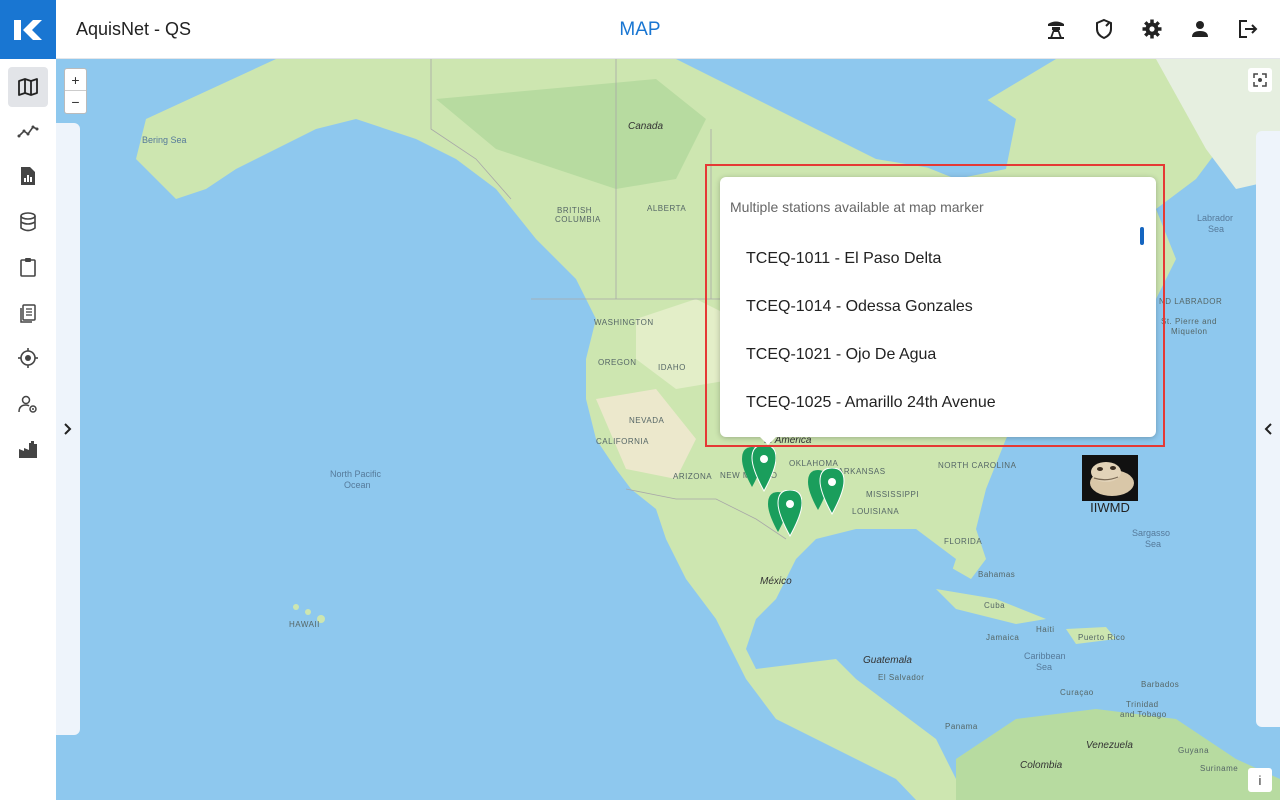 The width and height of the screenshot is (1280, 800). I want to click on map-label-st-pierre: St. Pierre and, so click(1189, 321).